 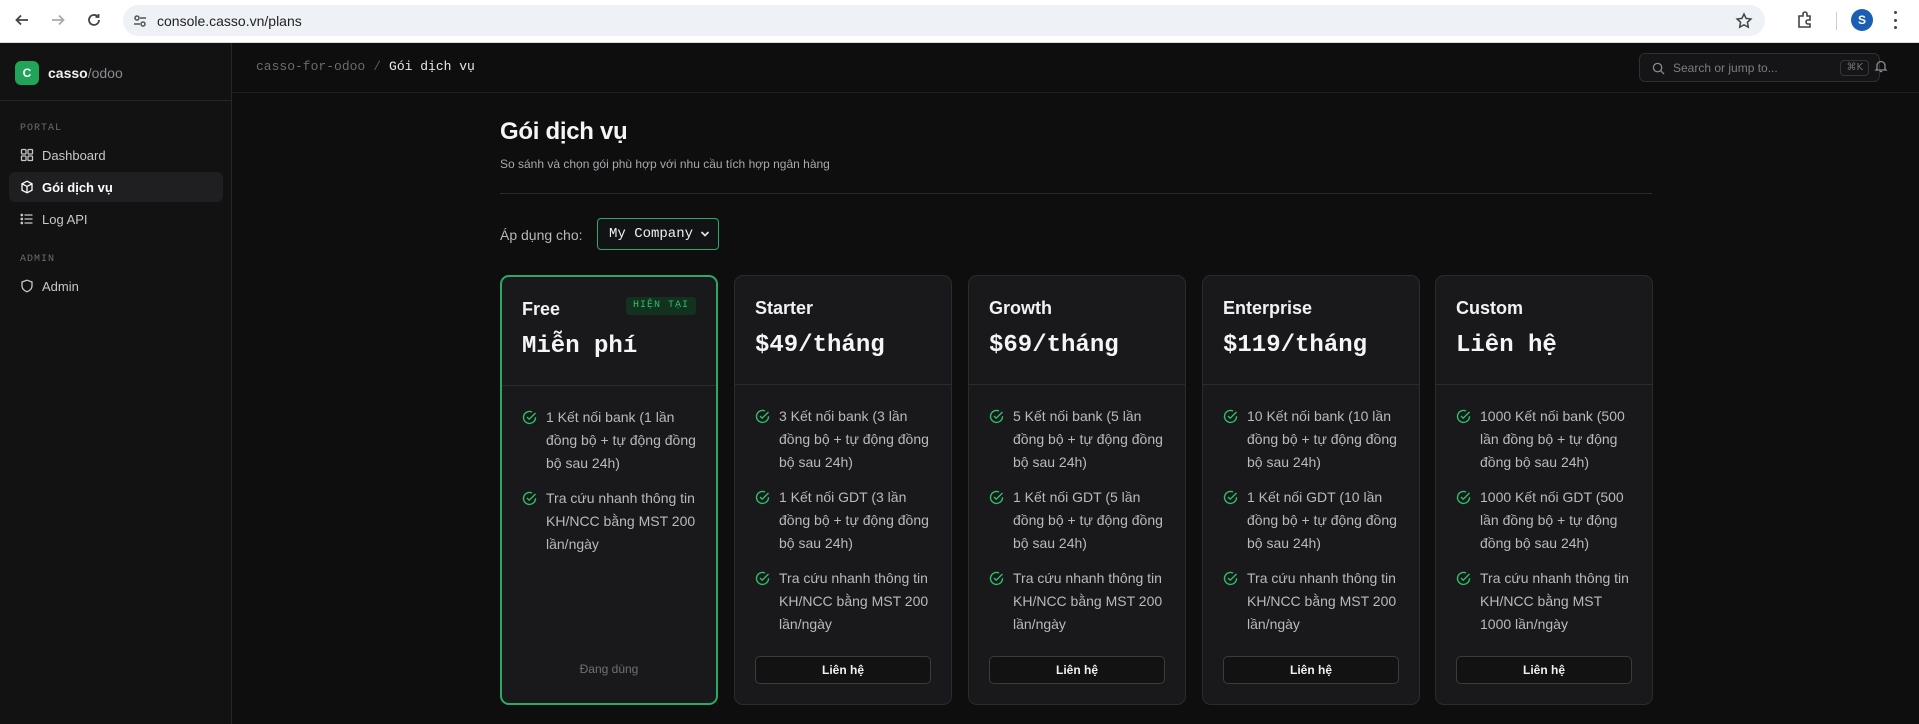 I want to click on url-text: console.casso.vn/plans, so click(x=229, y=21).